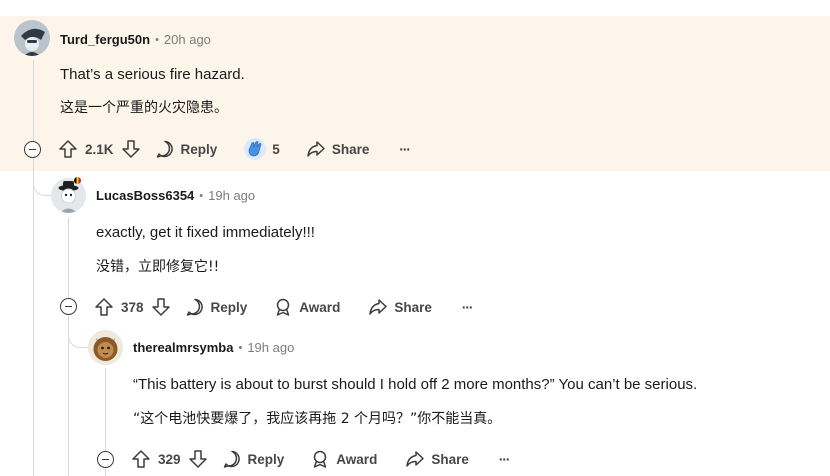  Describe the element at coordinates (68, 347) in the screenshot. I see `thread-line-level2` at that location.